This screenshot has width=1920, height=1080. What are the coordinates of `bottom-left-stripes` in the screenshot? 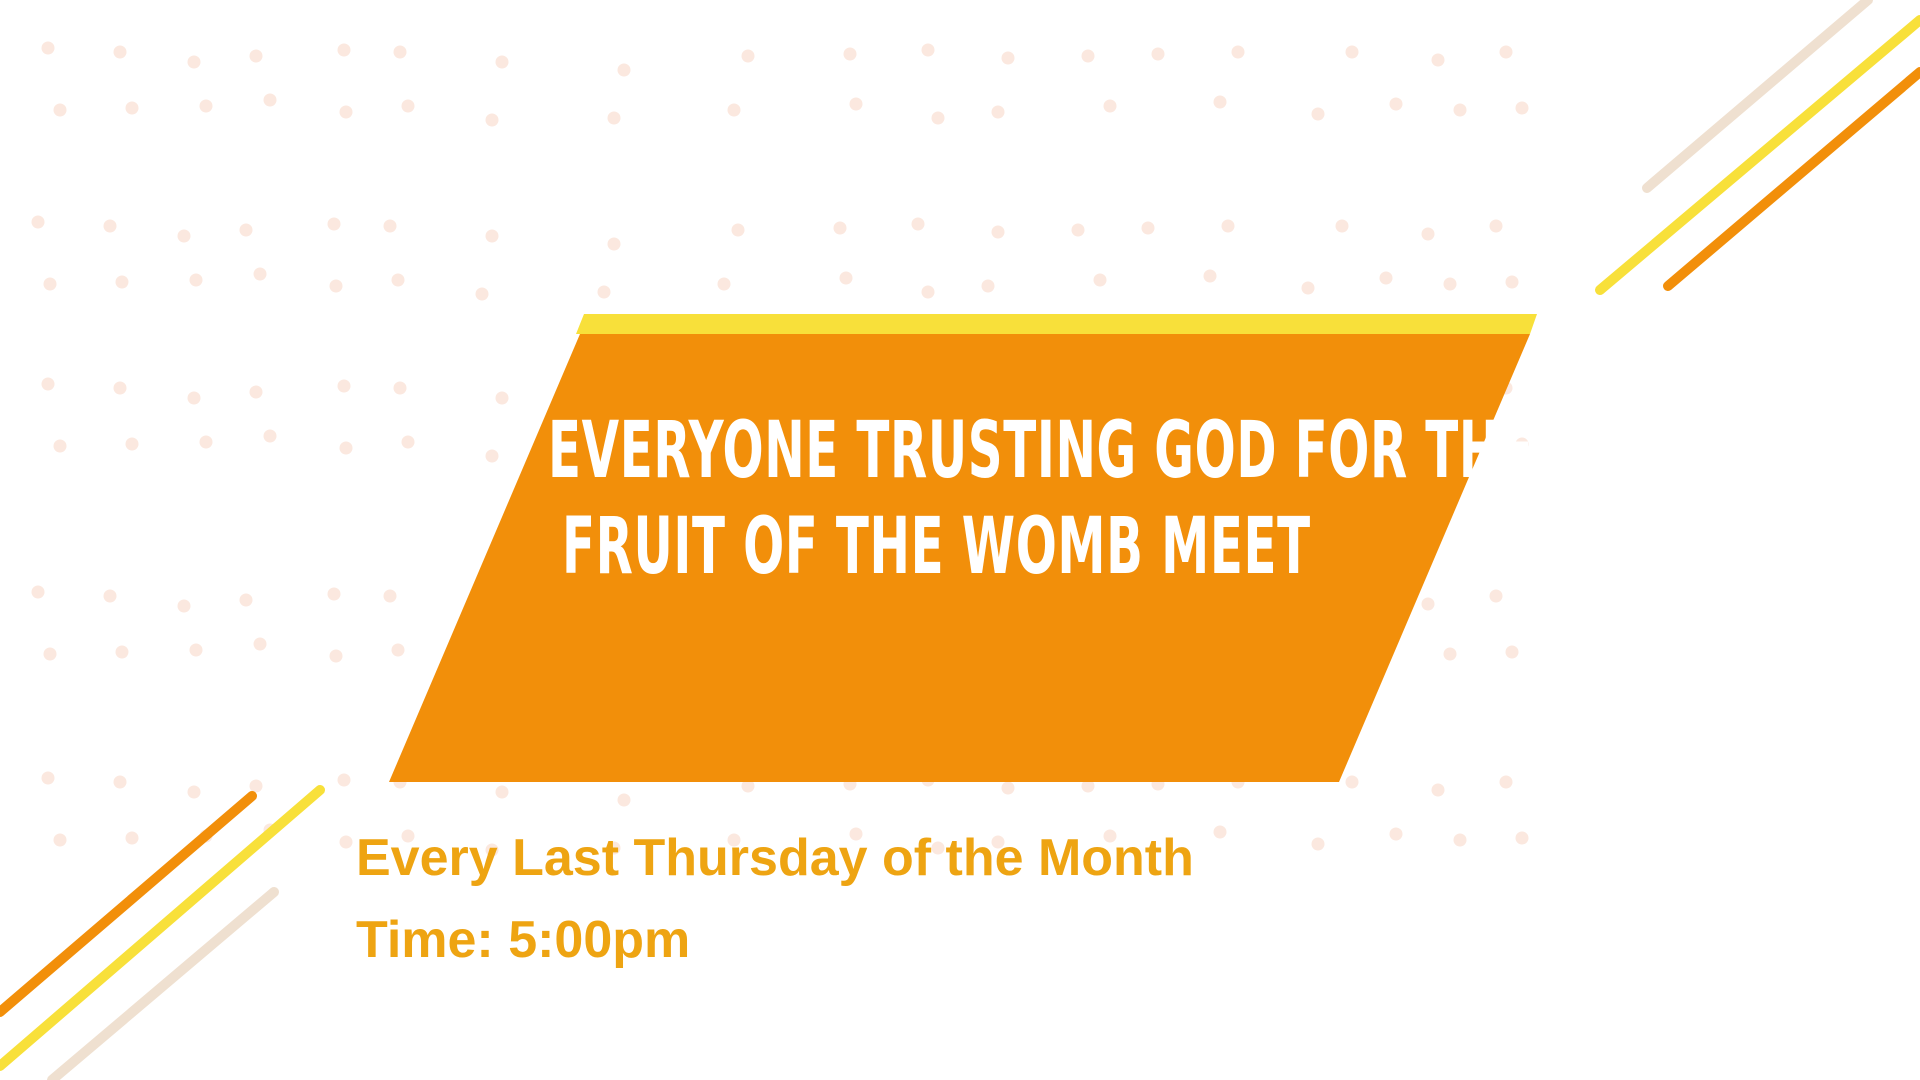 It's located at (162, 932).